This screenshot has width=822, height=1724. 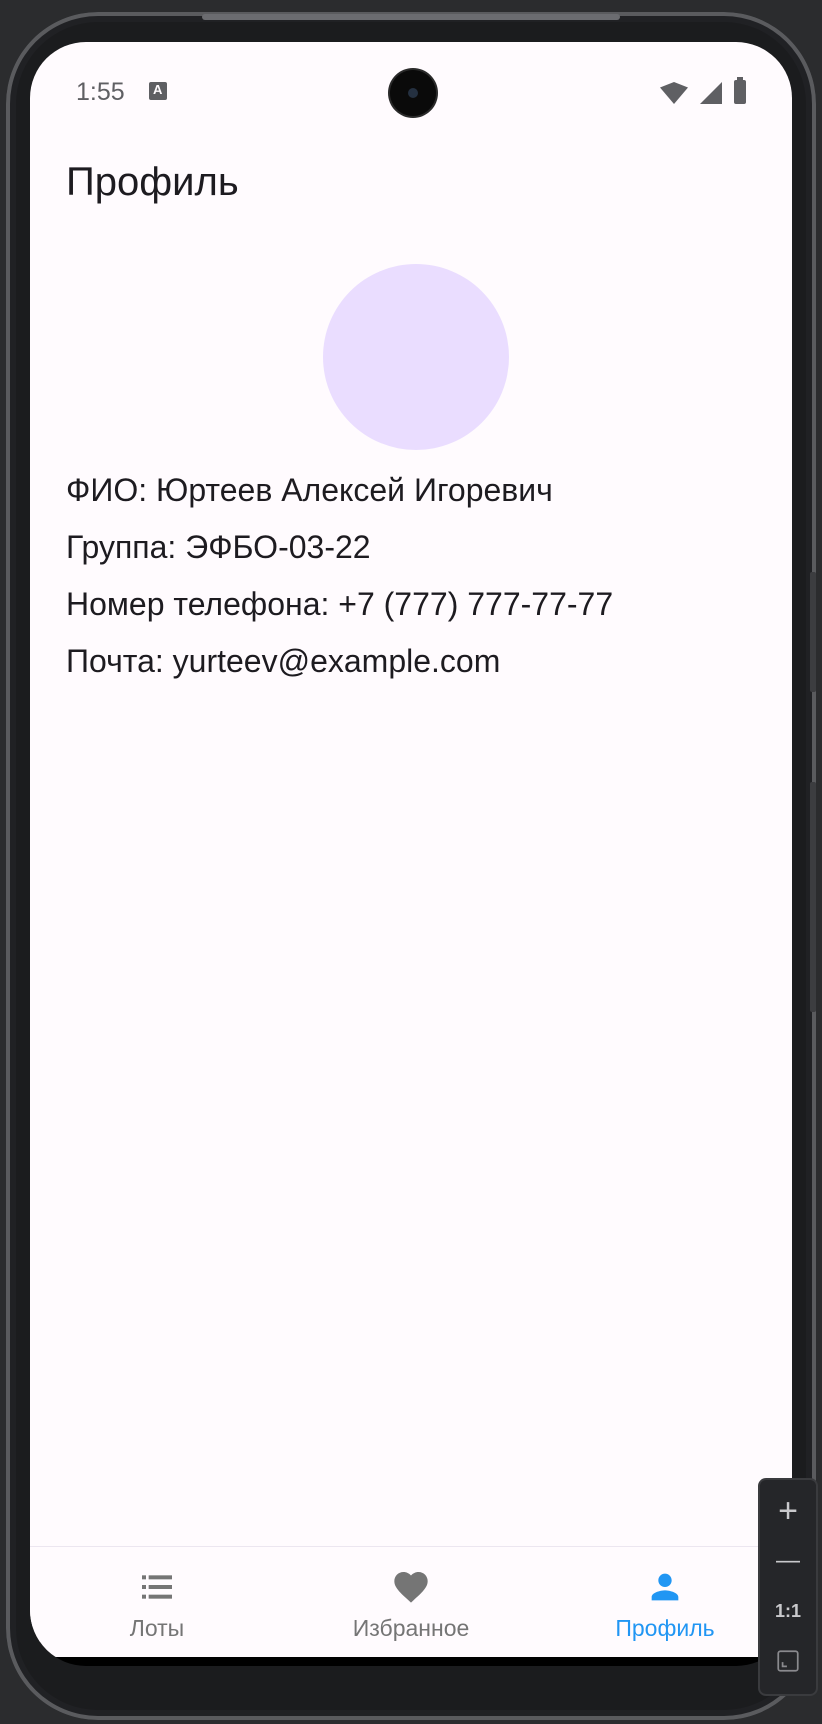 I want to click on power-button, so click(x=813, y=897).